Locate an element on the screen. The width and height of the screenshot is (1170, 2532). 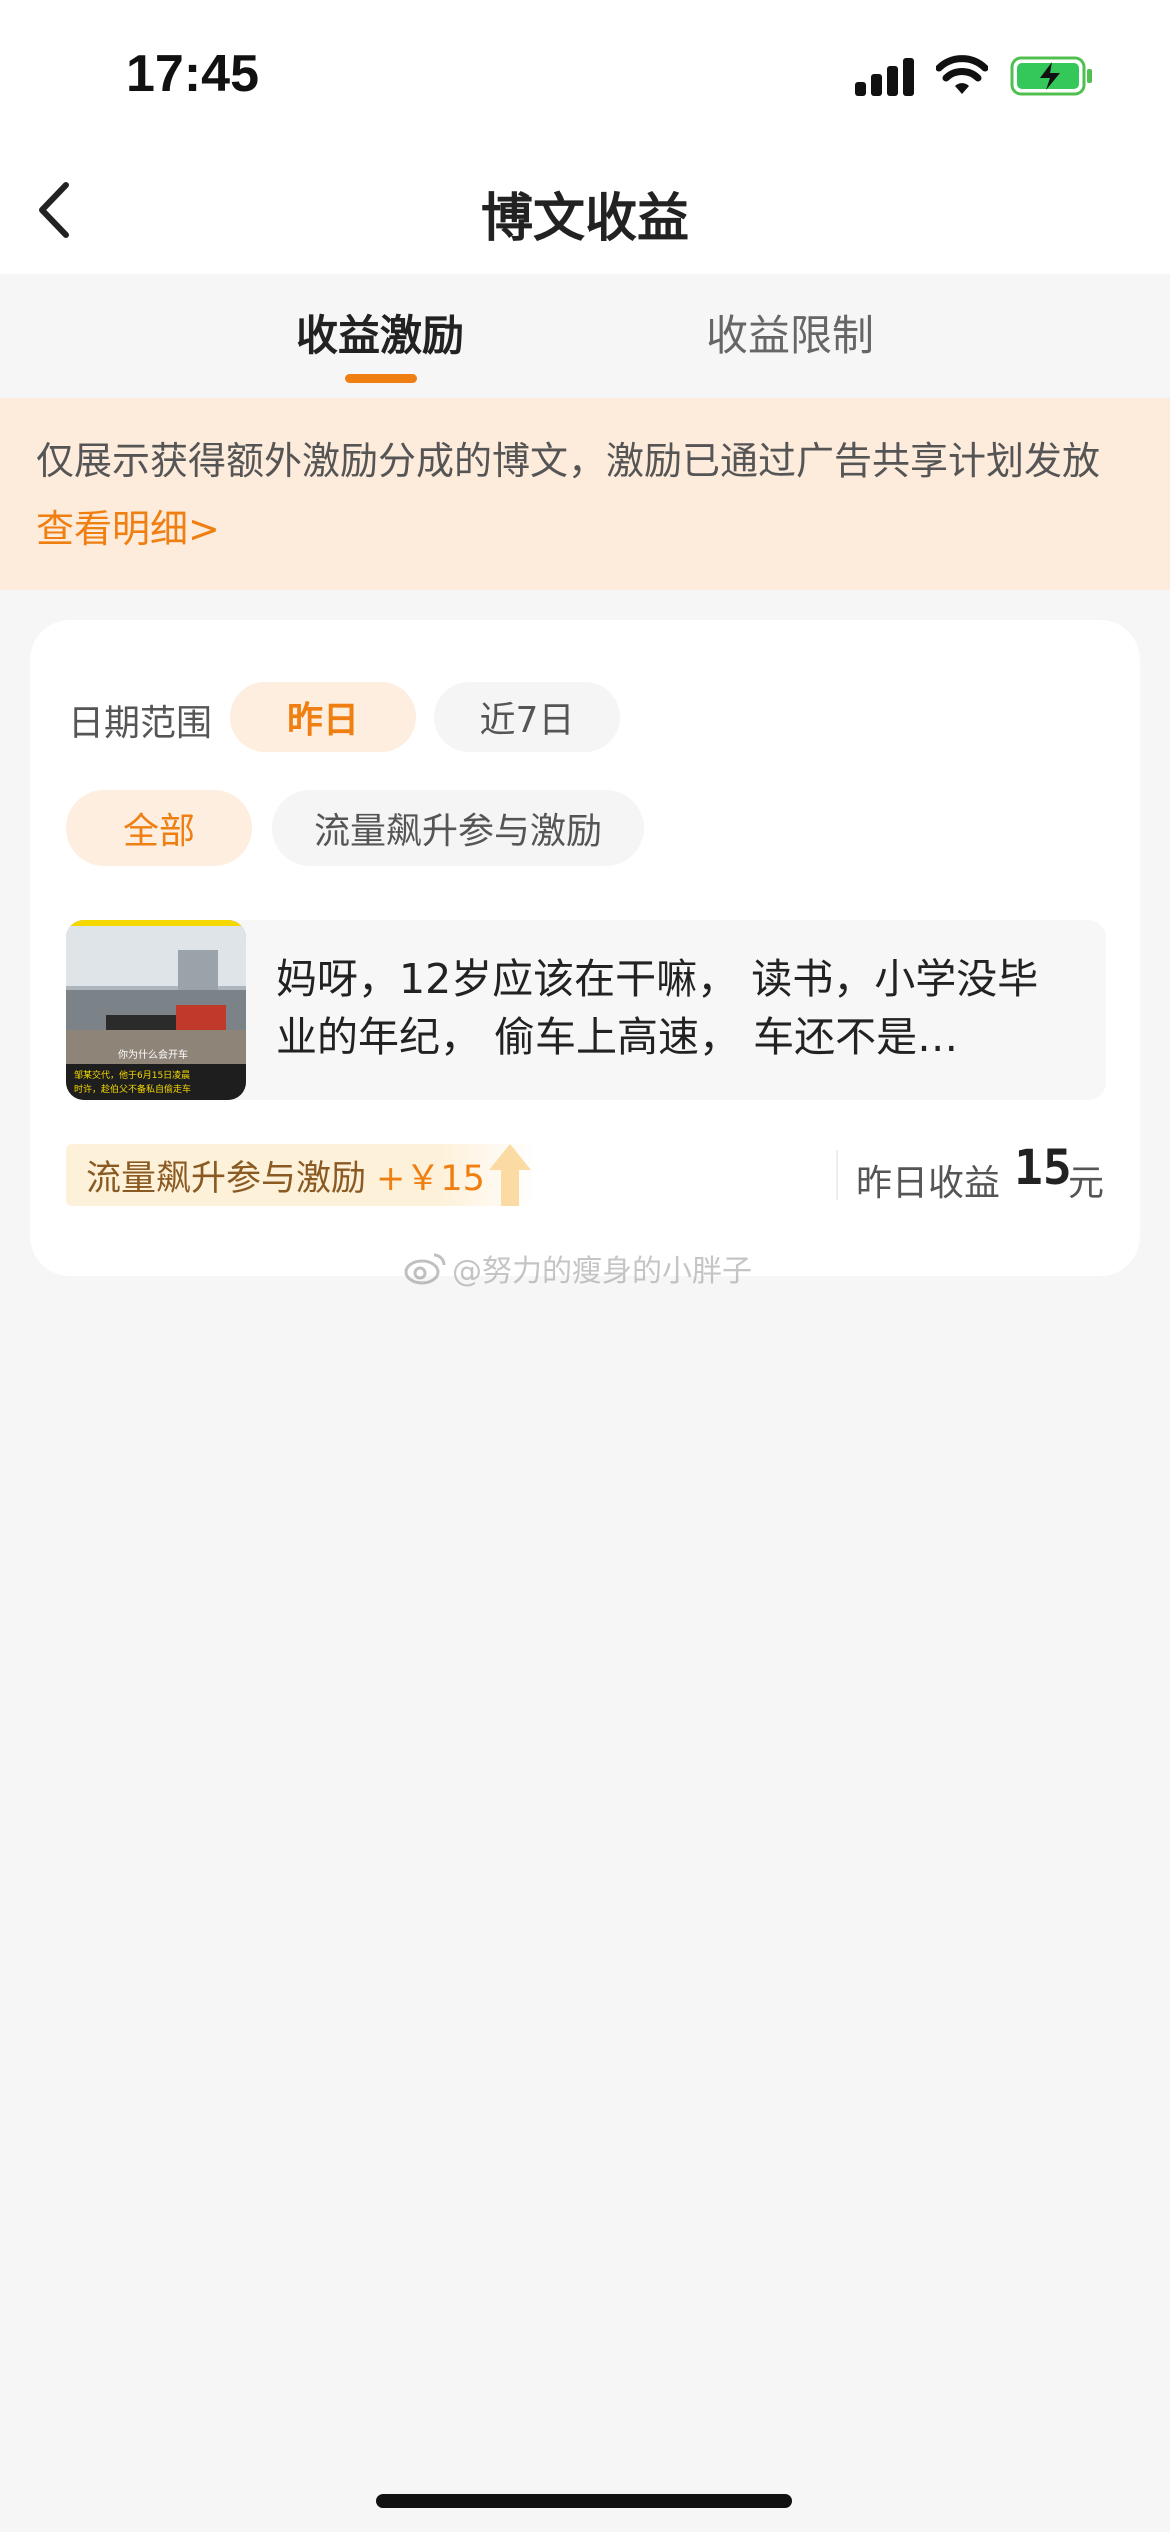
post-thumbnail: 你为什么会开车 邹某交代，他于6月15日凌晨 时许，趁伯父不备私自偷走车 is located at coordinates (156, 1010).